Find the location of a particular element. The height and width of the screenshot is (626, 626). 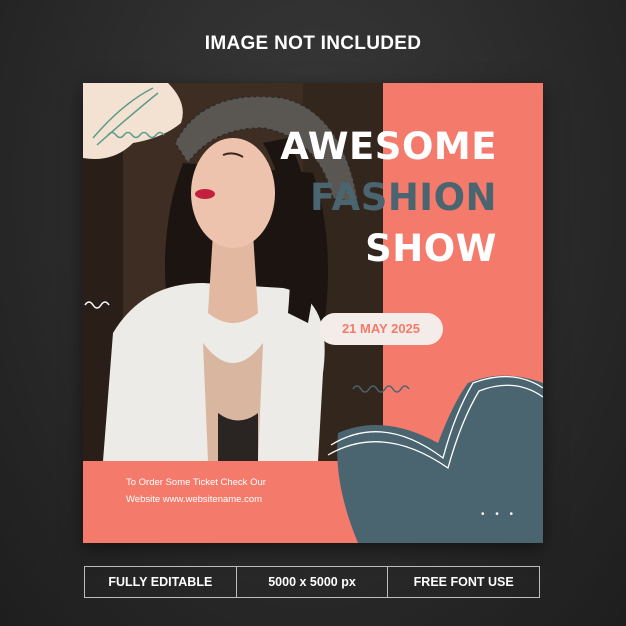

feature-fully-editable: FULLY EDITABLE is located at coordinates (160, 582).